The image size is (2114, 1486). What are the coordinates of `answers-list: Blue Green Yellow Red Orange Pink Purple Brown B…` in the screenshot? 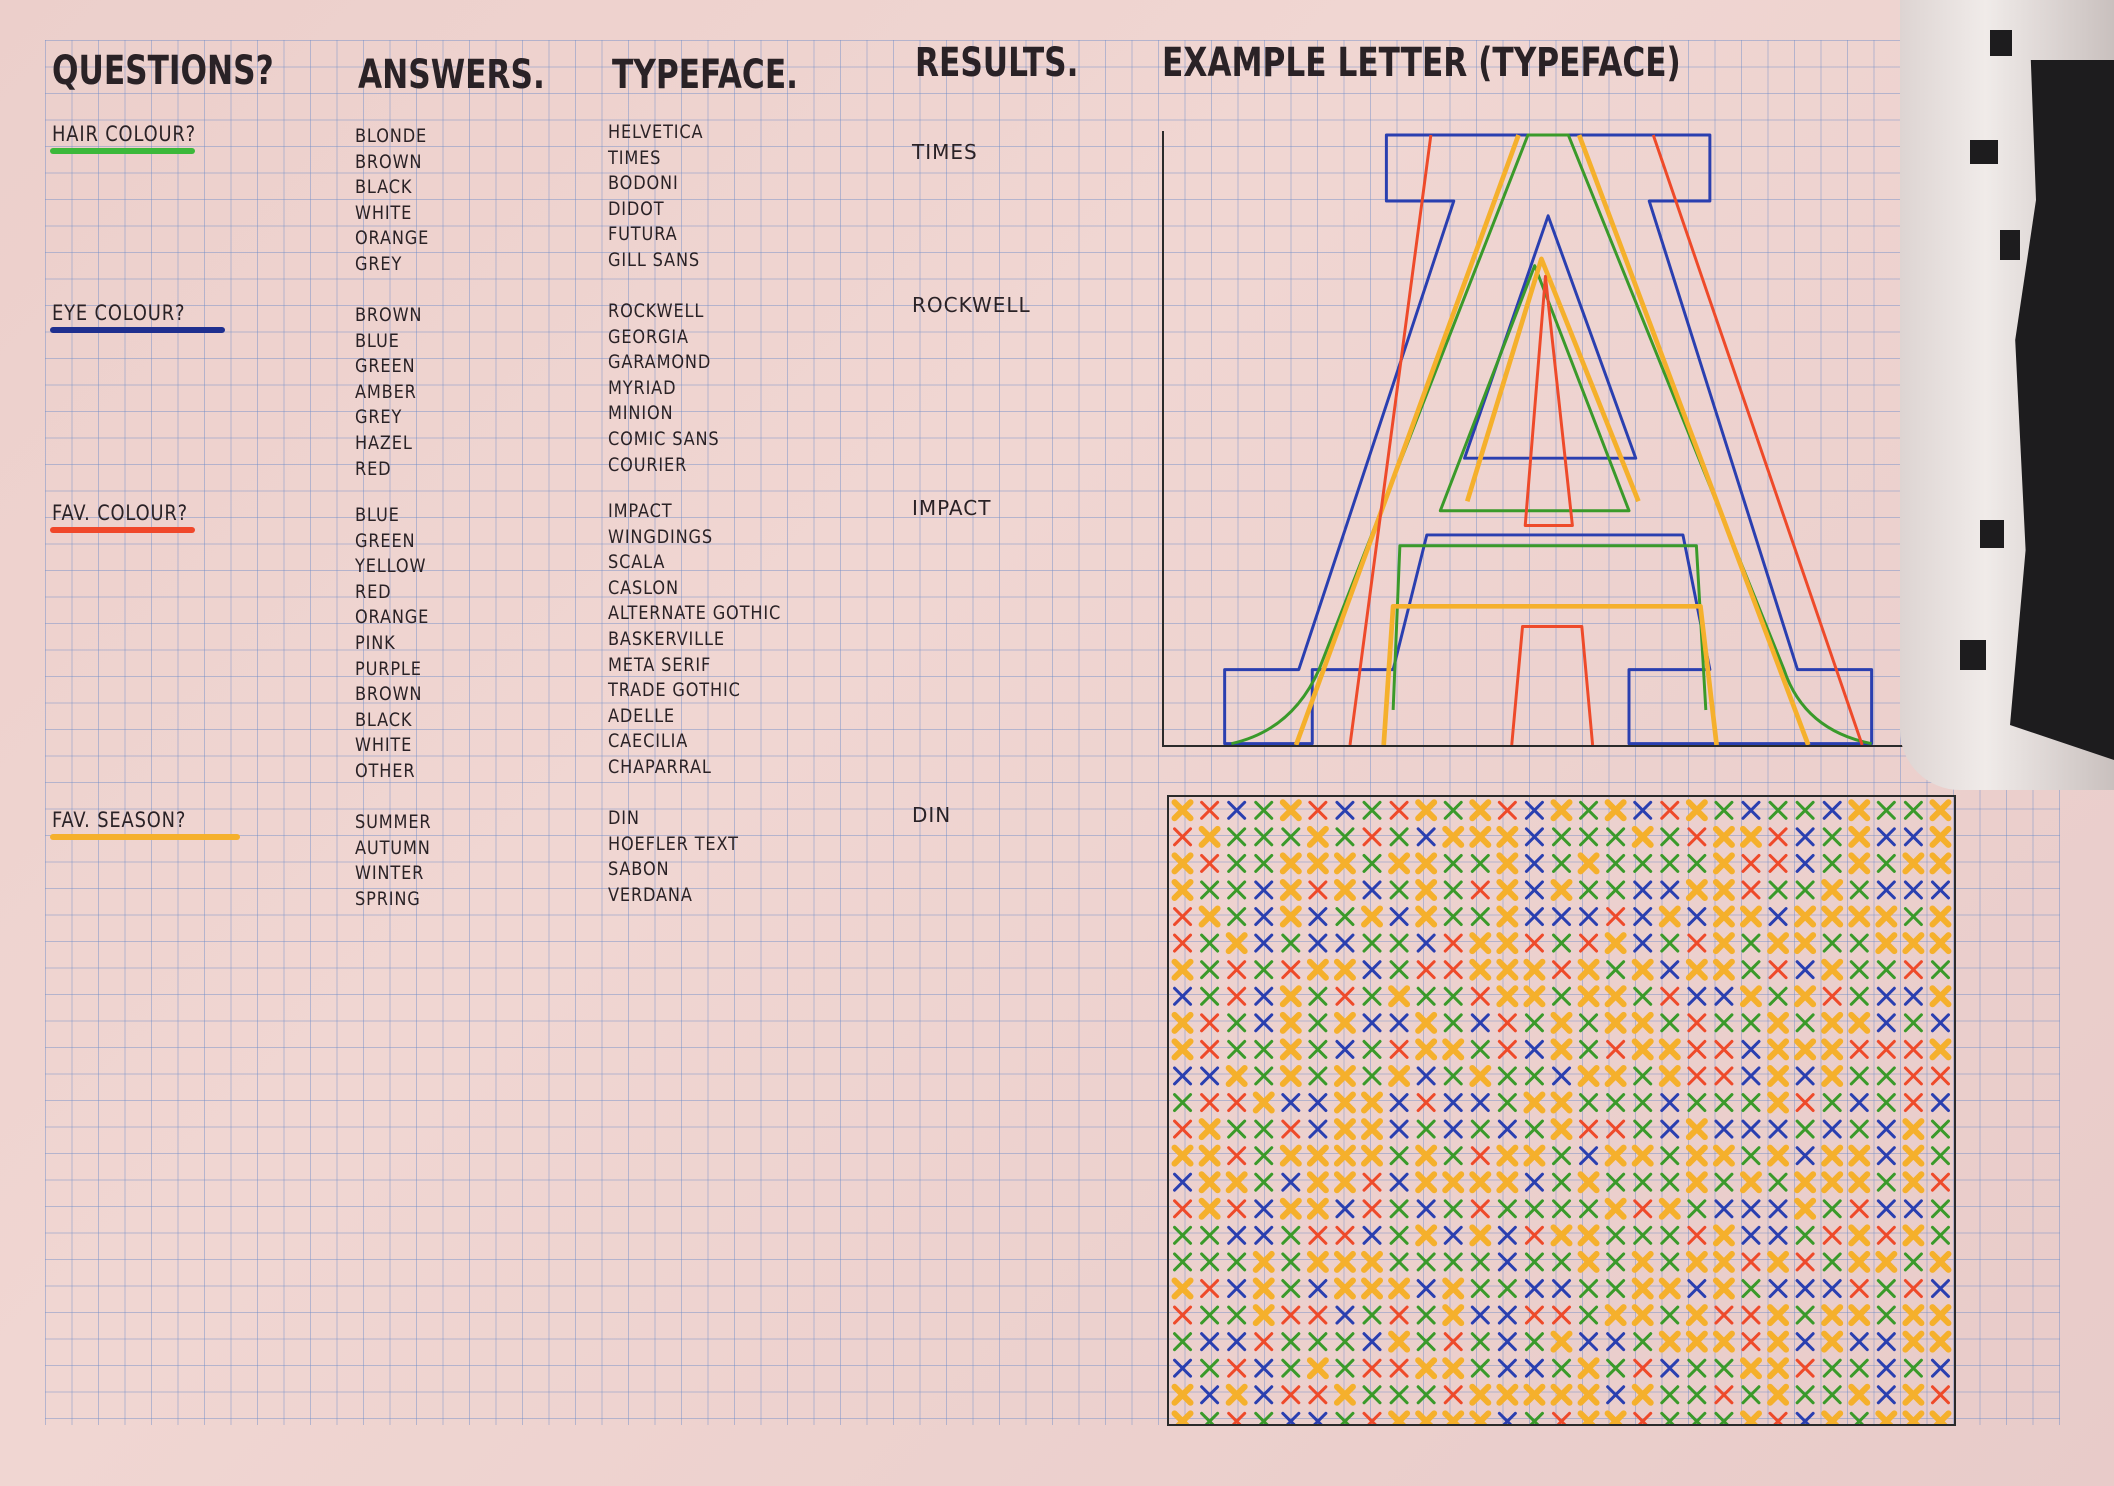 It's located at (392, 644).